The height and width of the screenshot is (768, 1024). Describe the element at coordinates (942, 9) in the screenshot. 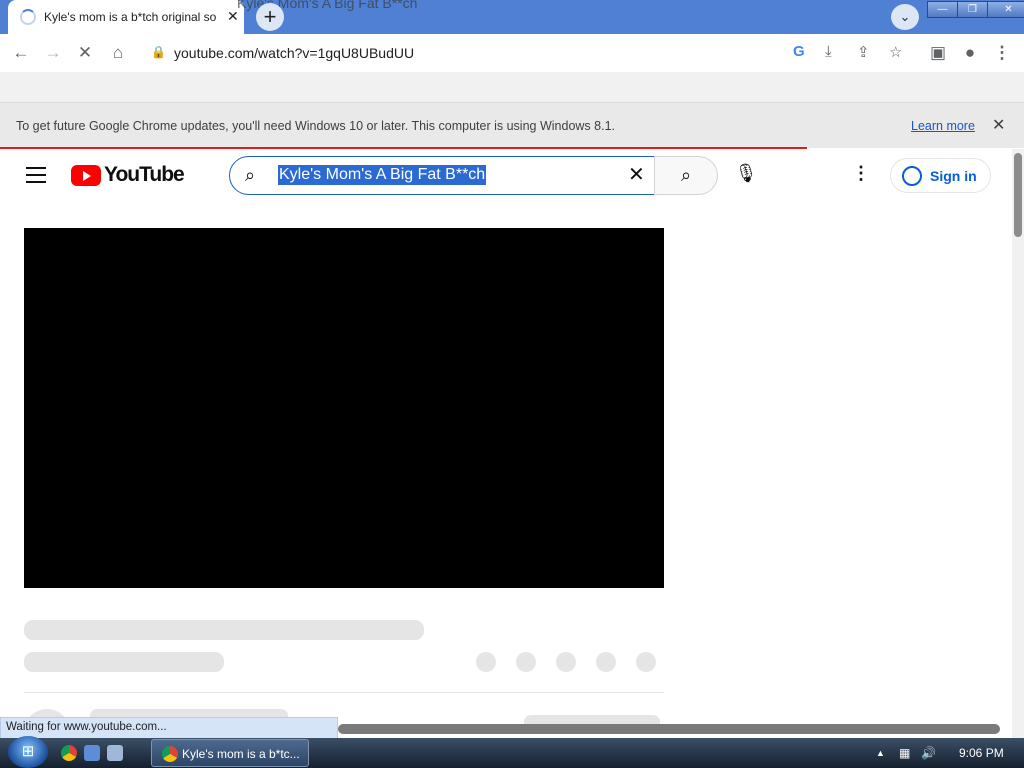

I see `minimize-button: —` at that location.